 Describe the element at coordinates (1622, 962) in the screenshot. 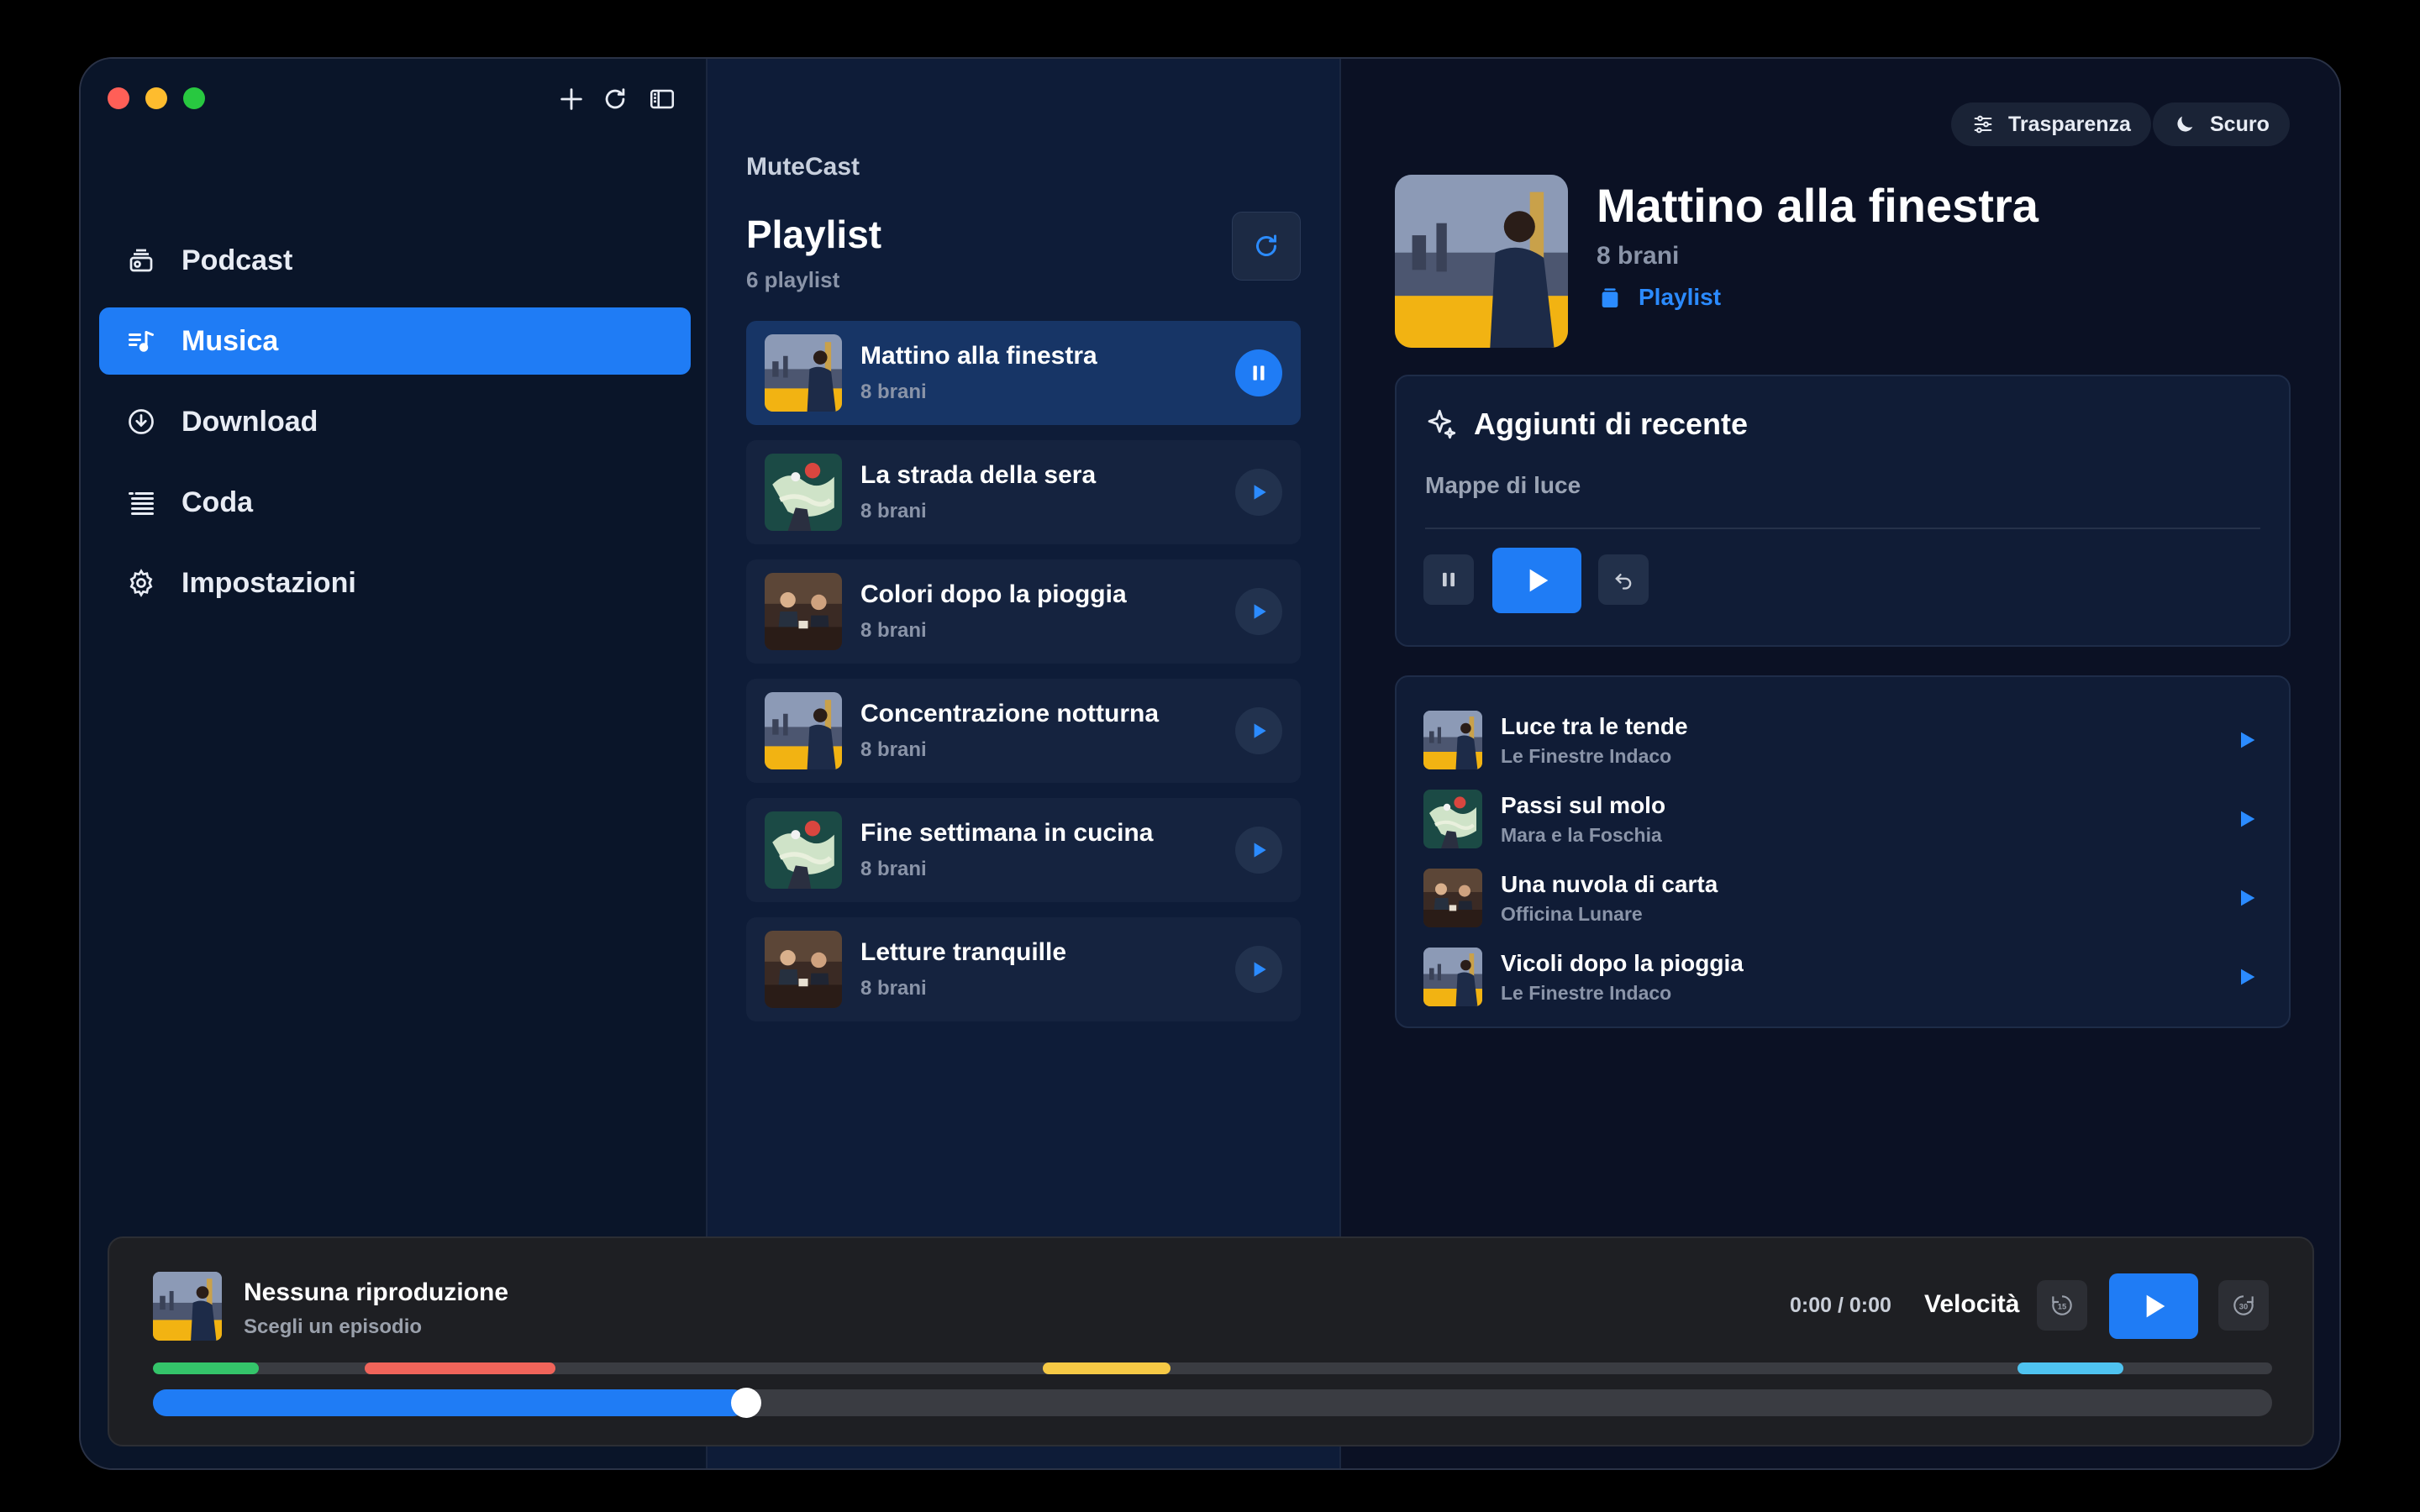

I see `track-name: Vicoli dopo la pioggia` at that location.